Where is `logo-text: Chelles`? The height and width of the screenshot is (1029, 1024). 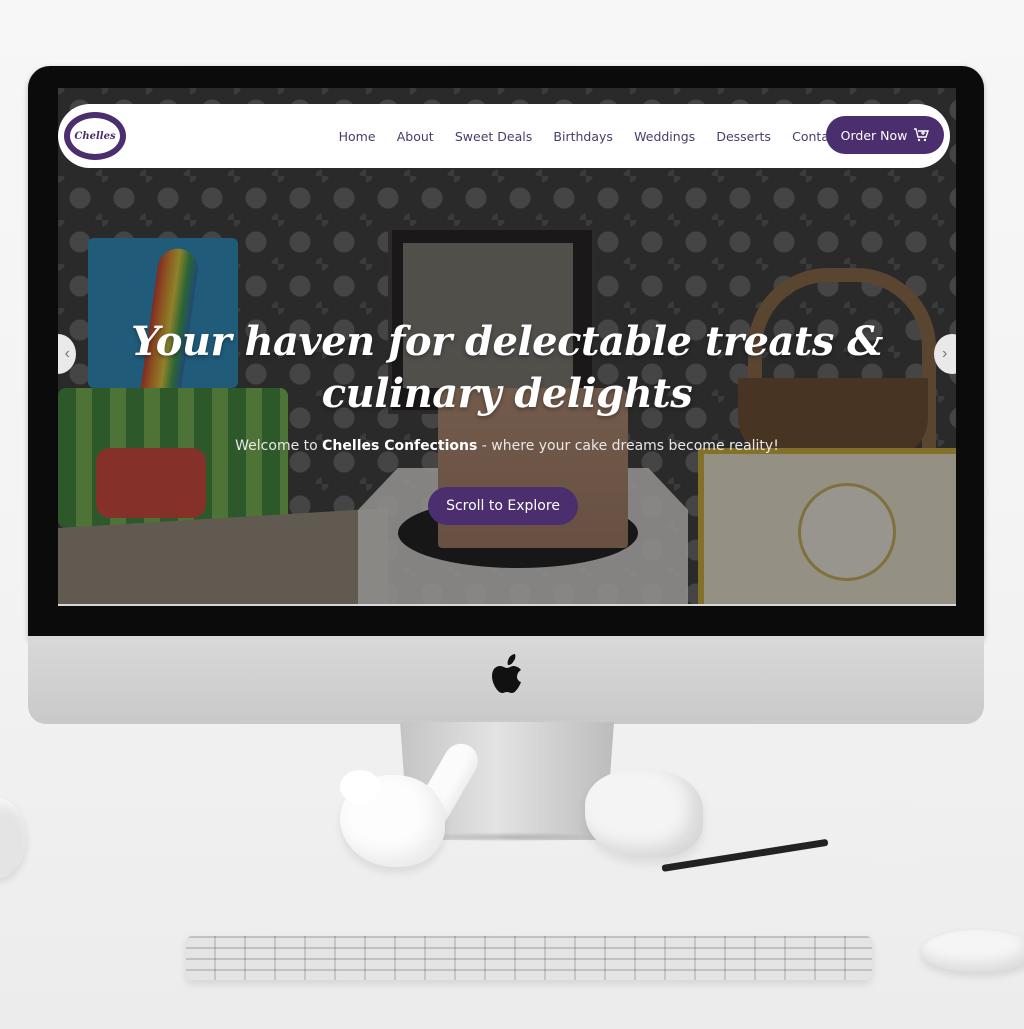 logo-text: Chelles is located at coordinates (95, 136).